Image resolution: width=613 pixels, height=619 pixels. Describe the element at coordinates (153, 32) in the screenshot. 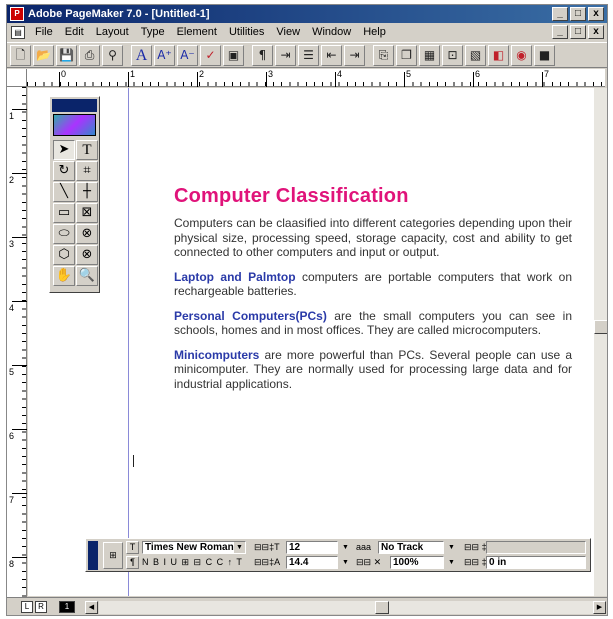

I see `menu-type: Type` at that location.